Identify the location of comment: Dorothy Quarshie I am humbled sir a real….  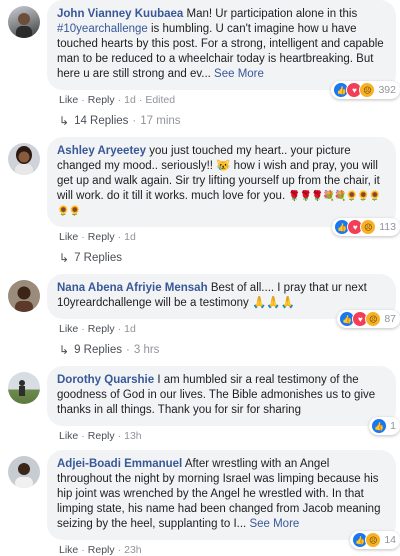
(204, 404).